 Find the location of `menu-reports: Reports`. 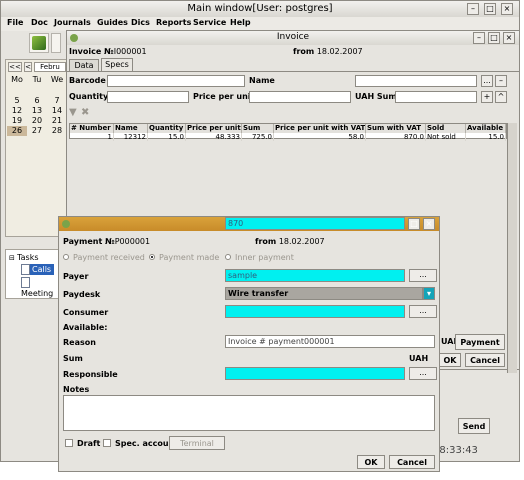

menu-reports: Reports is located at coordinates (173, 22).